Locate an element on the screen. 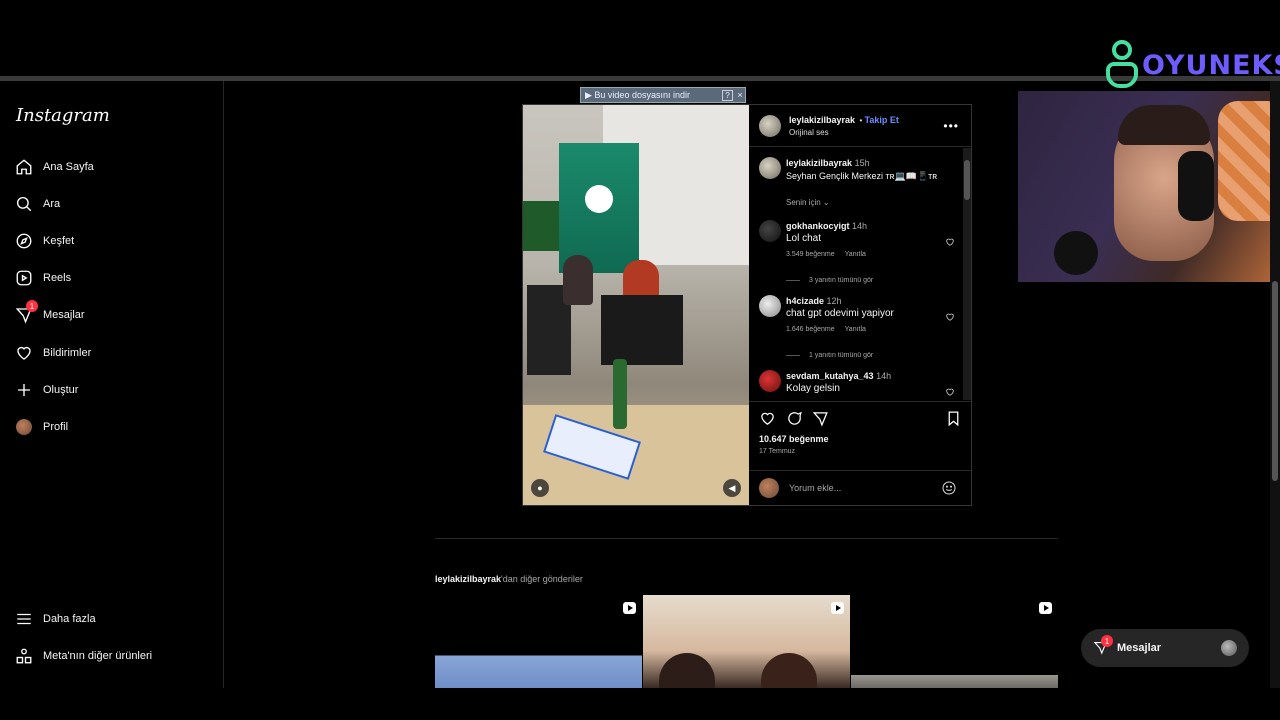 This screenshot has height=720, width=1280. tagged-user-icon: ● is located at coordinates (540, 488).